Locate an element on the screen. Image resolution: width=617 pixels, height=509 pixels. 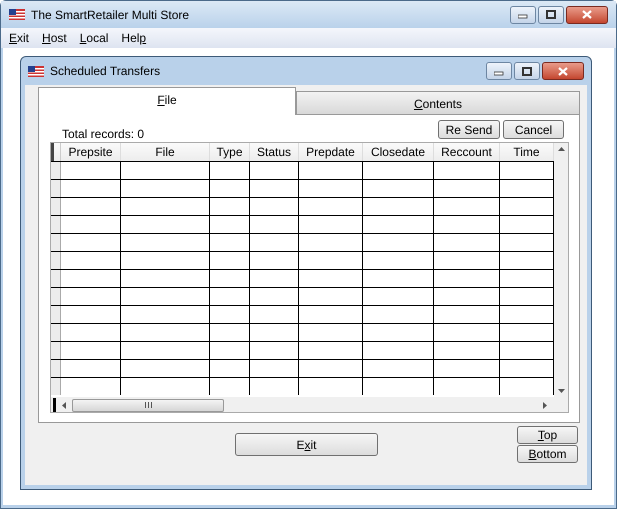
horizontal-scrollbar is located at coordinates (309, 404).